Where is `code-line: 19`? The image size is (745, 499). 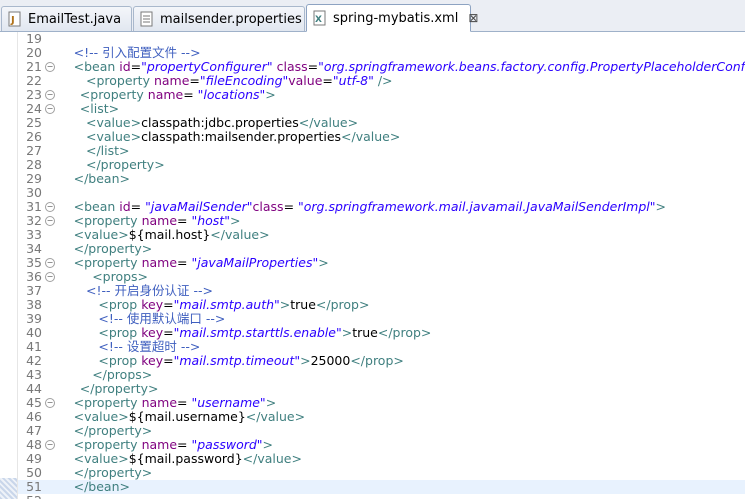 code-line: 19 is located at coordinates (381, 39).